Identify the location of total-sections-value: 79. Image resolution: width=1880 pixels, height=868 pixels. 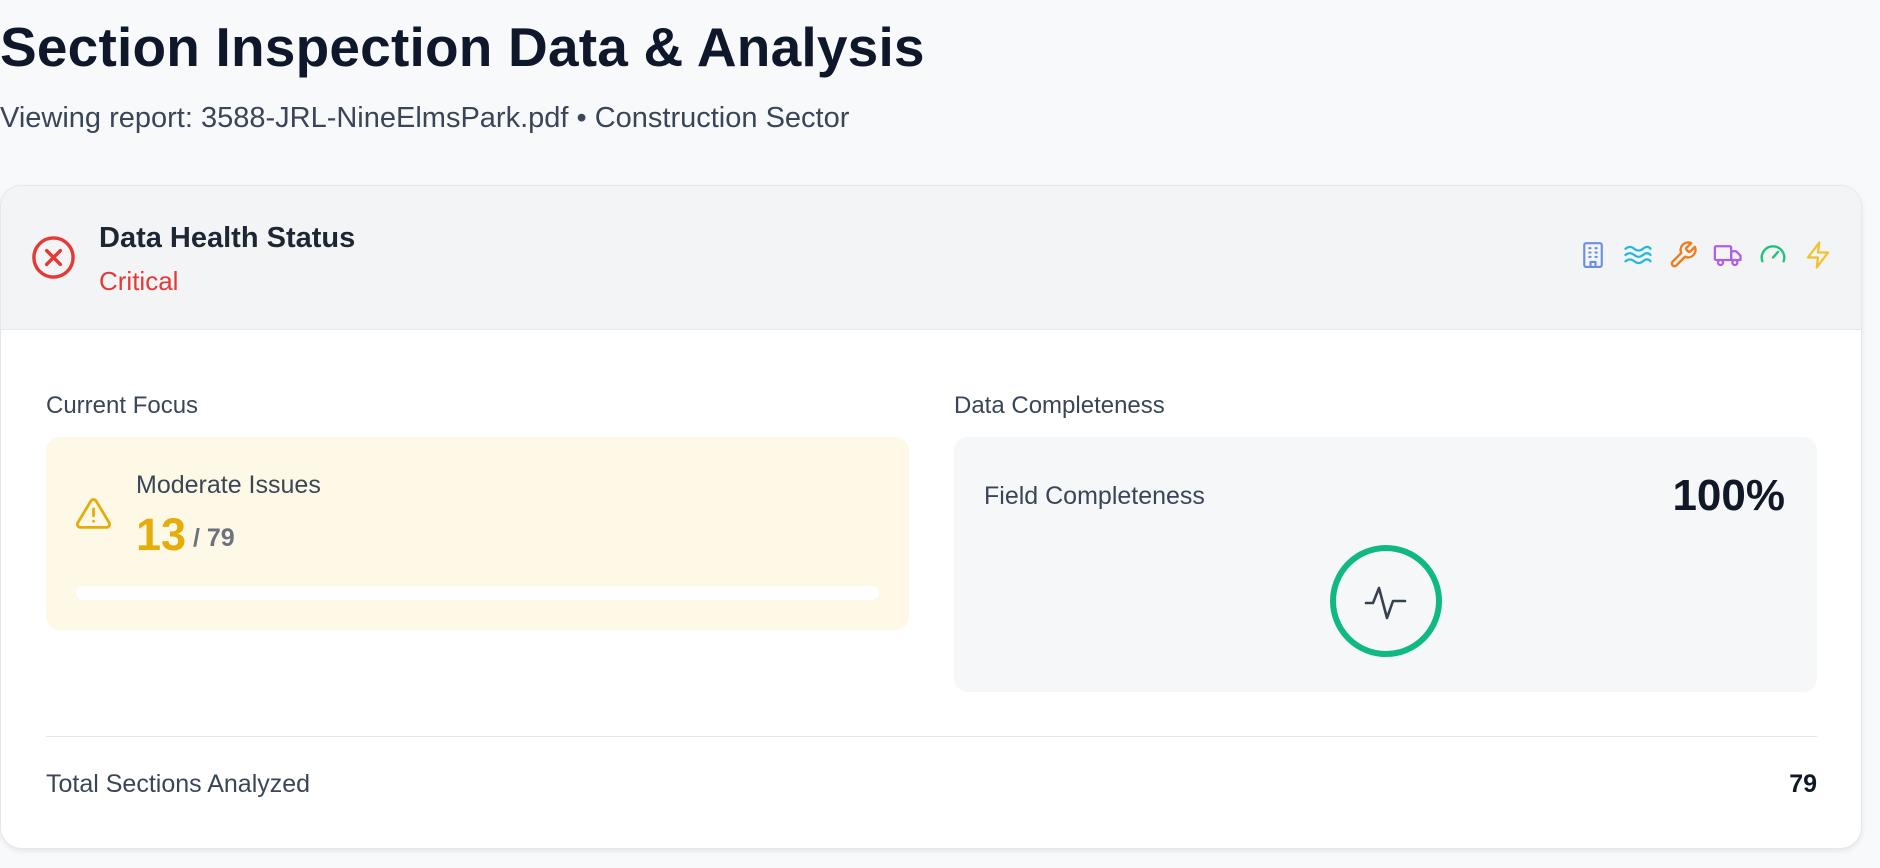
(1803, 784).